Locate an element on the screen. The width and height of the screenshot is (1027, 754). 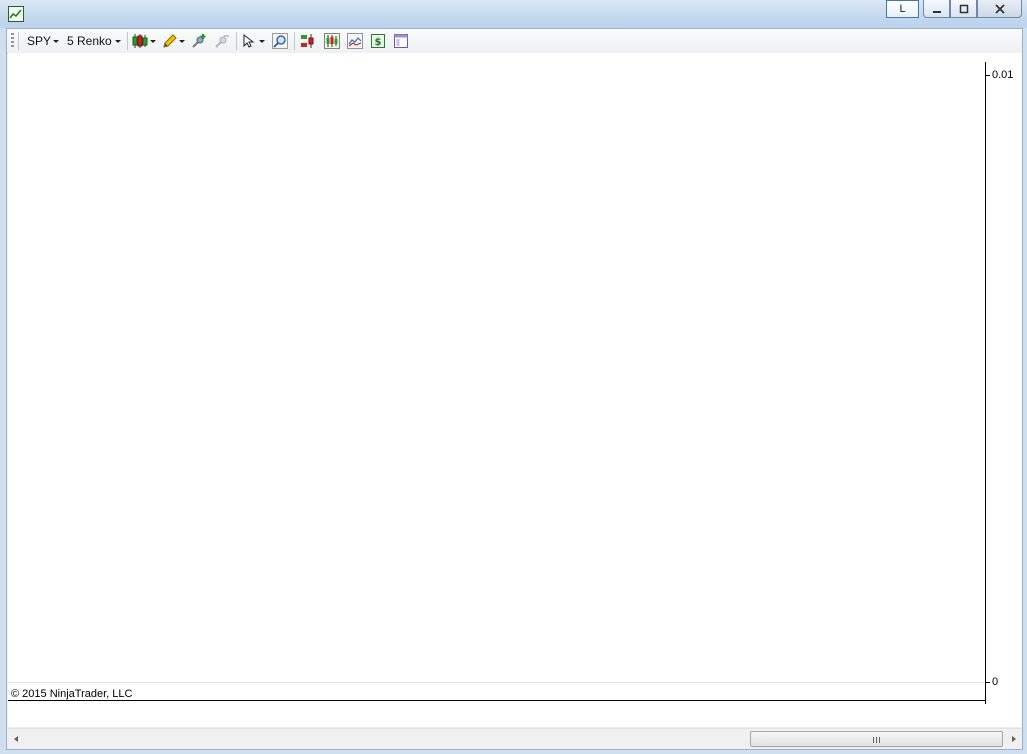
x-axis-line is located at coordinates (497, 700).